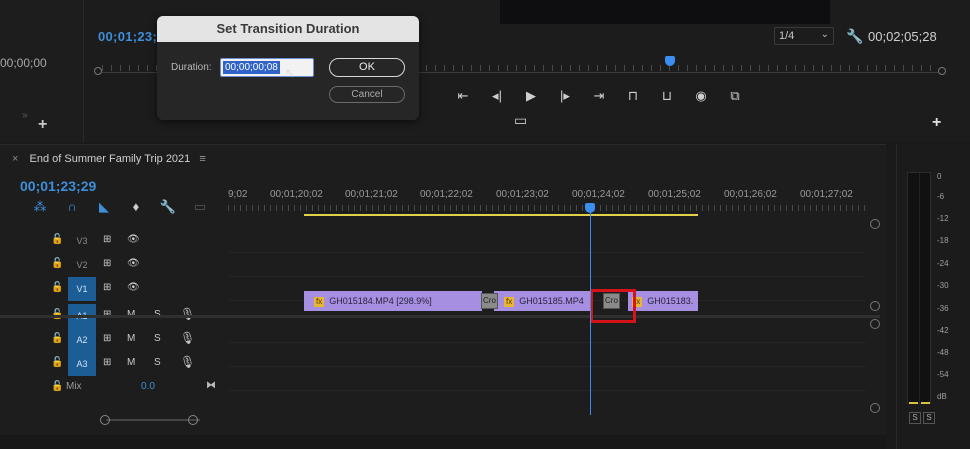  Describe the element at coordinates (148, 386) in the screenshot. I see `mix-value: 0.0` at that location.